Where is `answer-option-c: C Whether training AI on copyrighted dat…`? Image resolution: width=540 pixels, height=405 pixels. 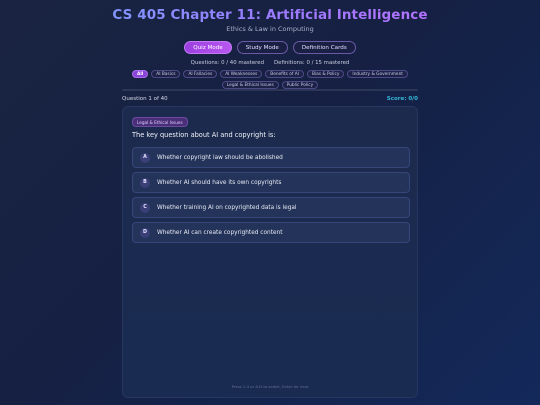 answer-option-c: C Whether training AI on copyrighted dat… is located at coordinates (271, 207).